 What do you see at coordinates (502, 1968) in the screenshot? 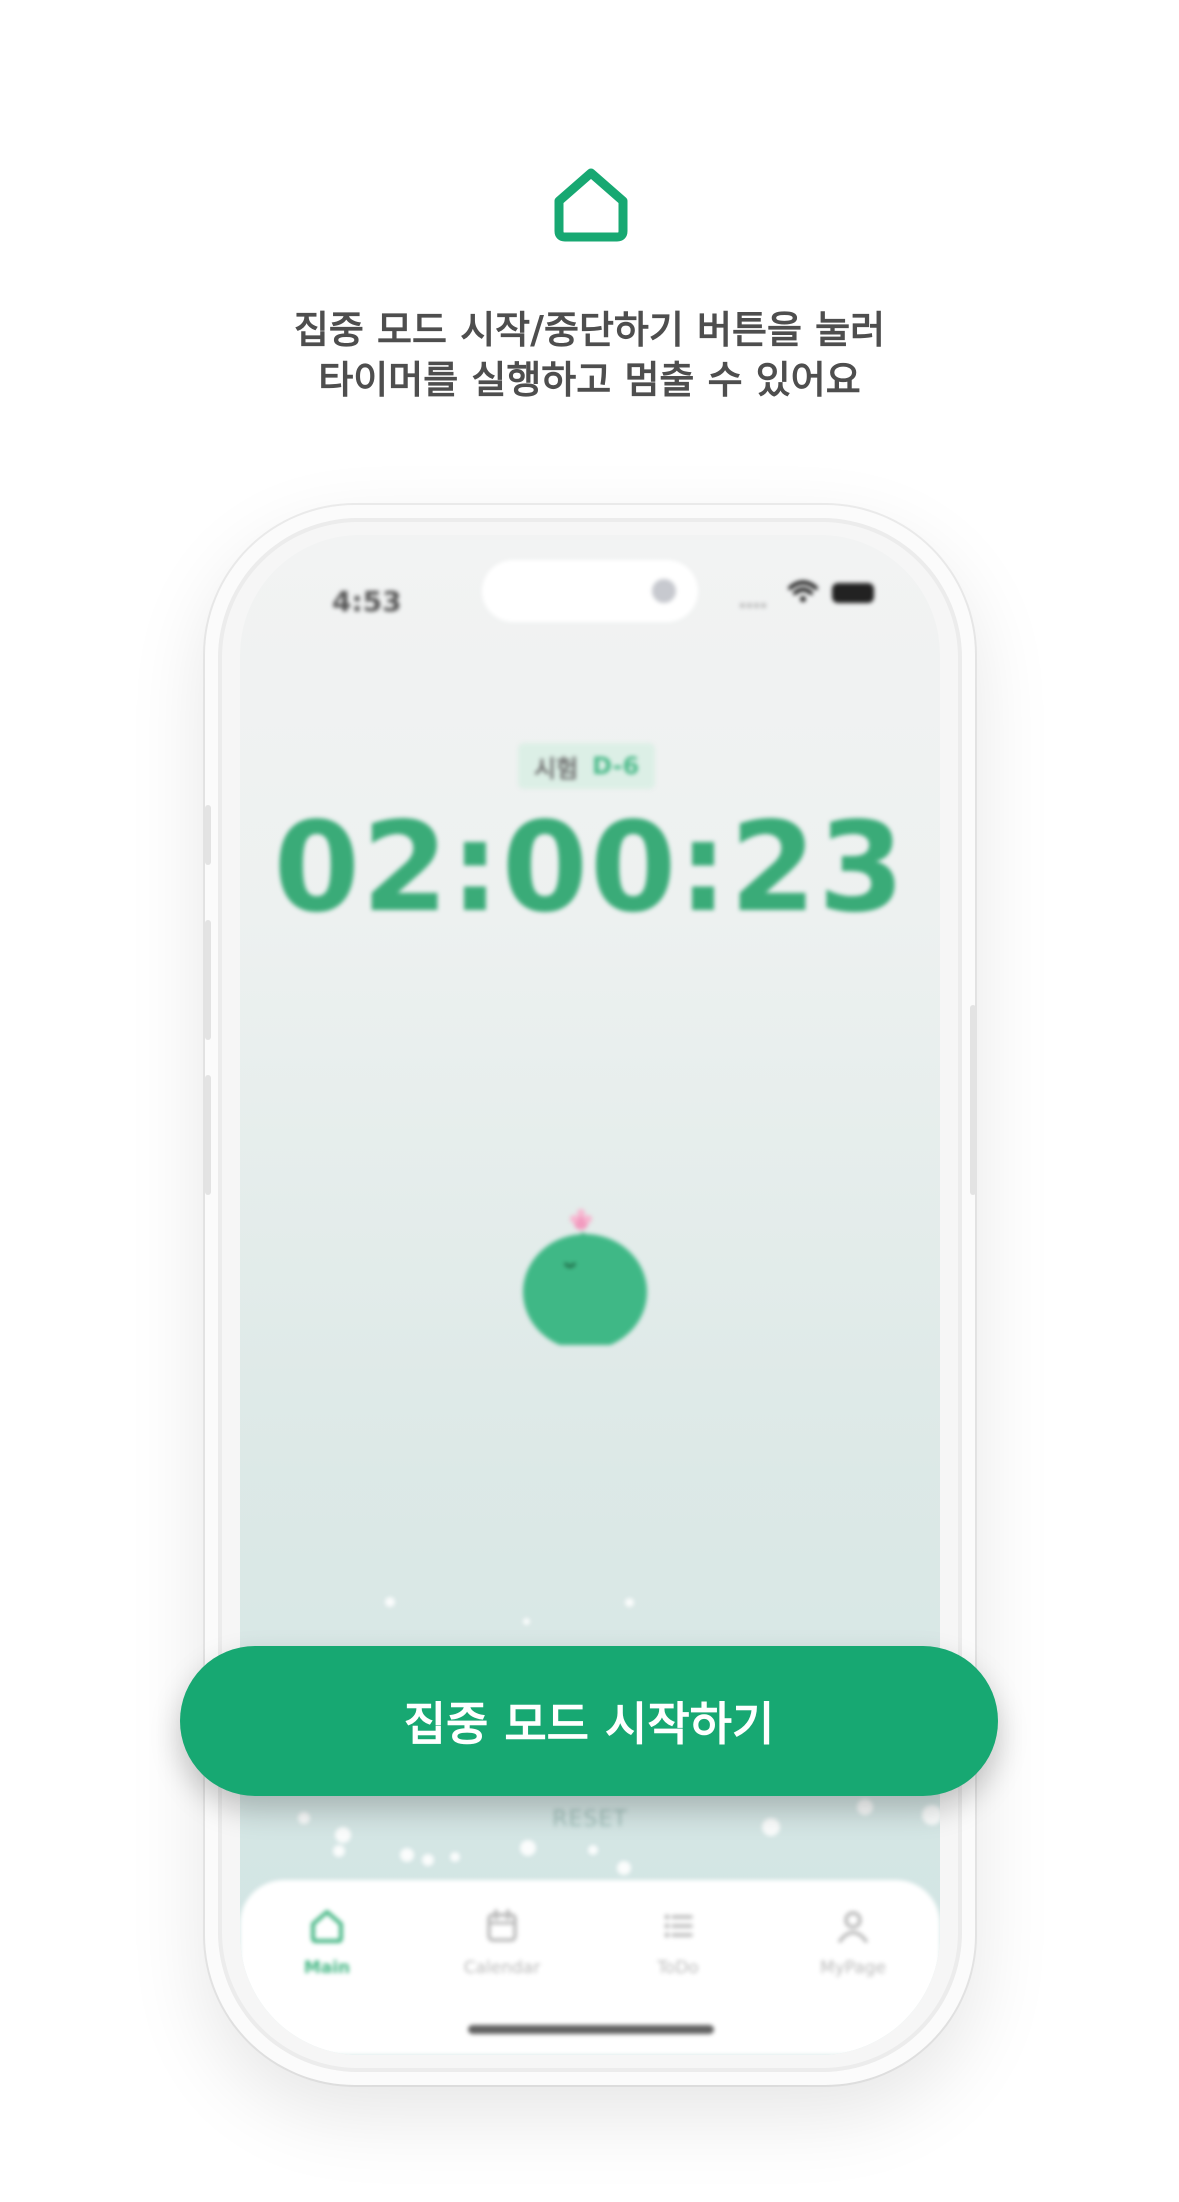
I see `tab-calendar-label: Calendar` at bounding box center [502, 1968].